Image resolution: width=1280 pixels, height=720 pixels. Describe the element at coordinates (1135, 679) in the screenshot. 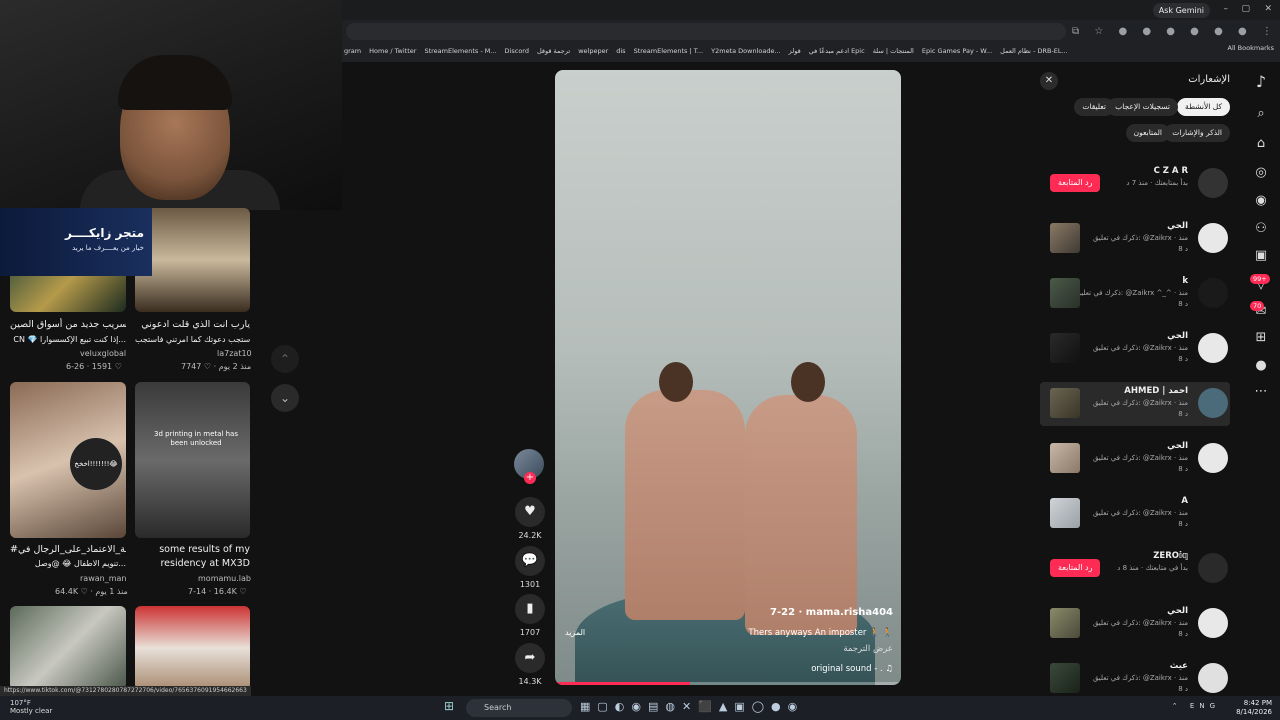

I see `notification-item: عيث ذكرك في تعليق: @Zaikrx · منذ 8 د` at that location.